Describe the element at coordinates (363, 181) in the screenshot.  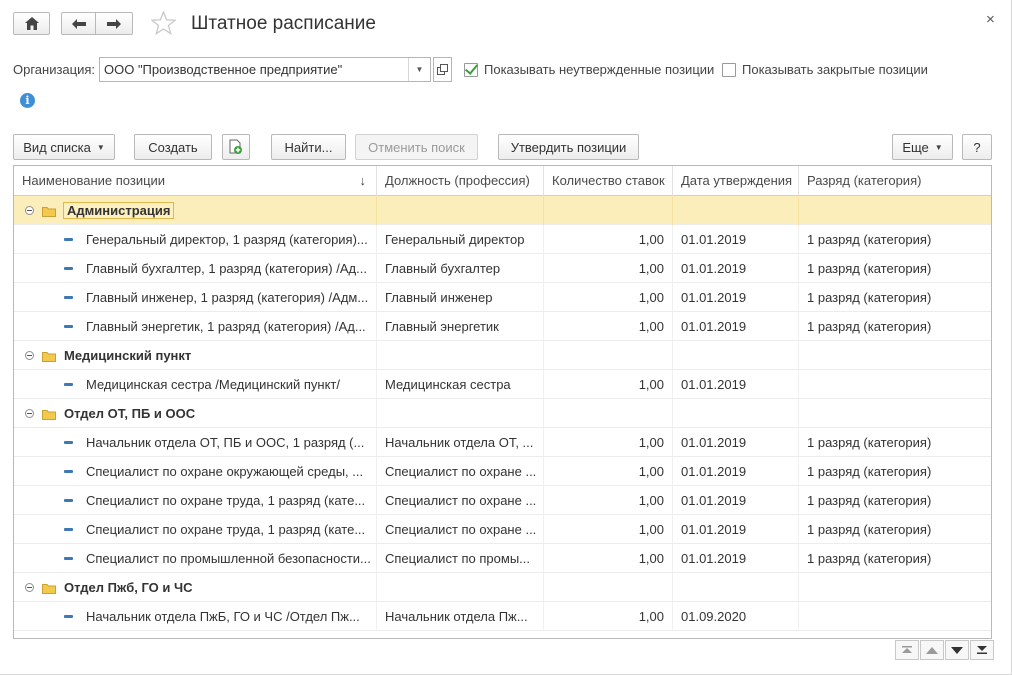
I see `sort-down-icon: ↓` at that location.